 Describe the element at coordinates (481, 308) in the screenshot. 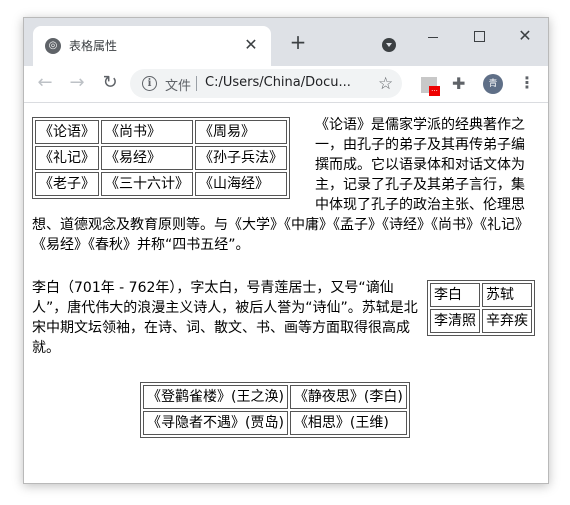

I see `poets-table: 李白 苏轼 李清照 辛弃疾` at that location.